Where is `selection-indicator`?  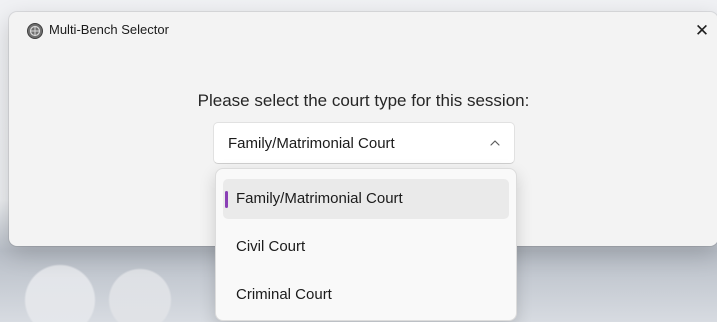
selection-indicator is located at coordinates (226, 199).